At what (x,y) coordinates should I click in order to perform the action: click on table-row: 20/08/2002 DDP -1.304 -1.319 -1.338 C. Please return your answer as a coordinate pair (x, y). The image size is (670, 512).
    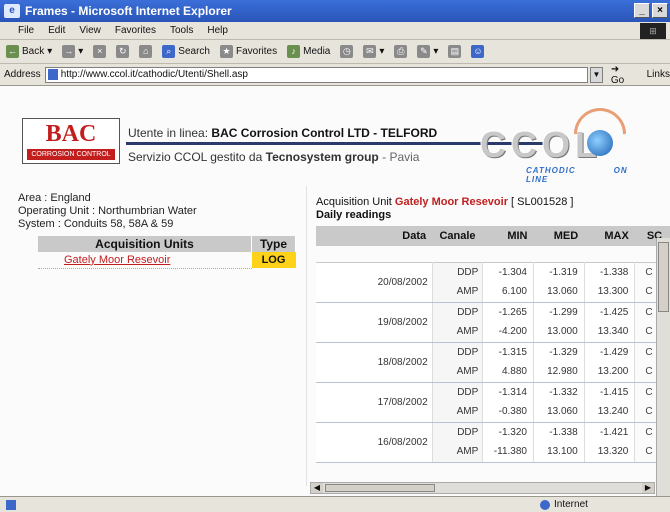
    Looking at the image, I should click on (493, 282).